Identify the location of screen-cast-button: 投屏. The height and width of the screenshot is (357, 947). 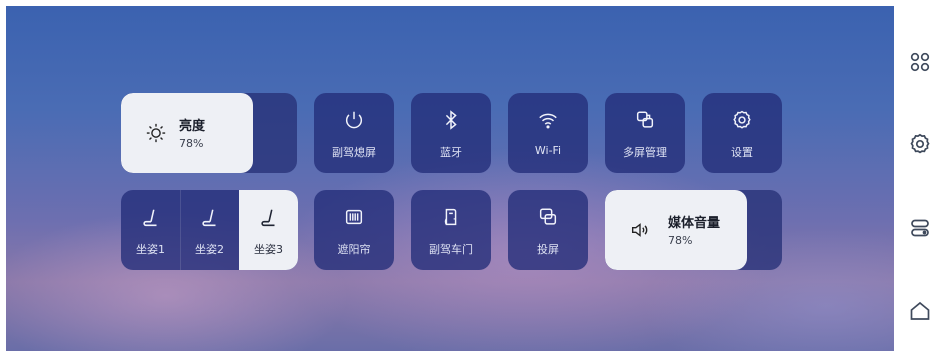
(548, 230).